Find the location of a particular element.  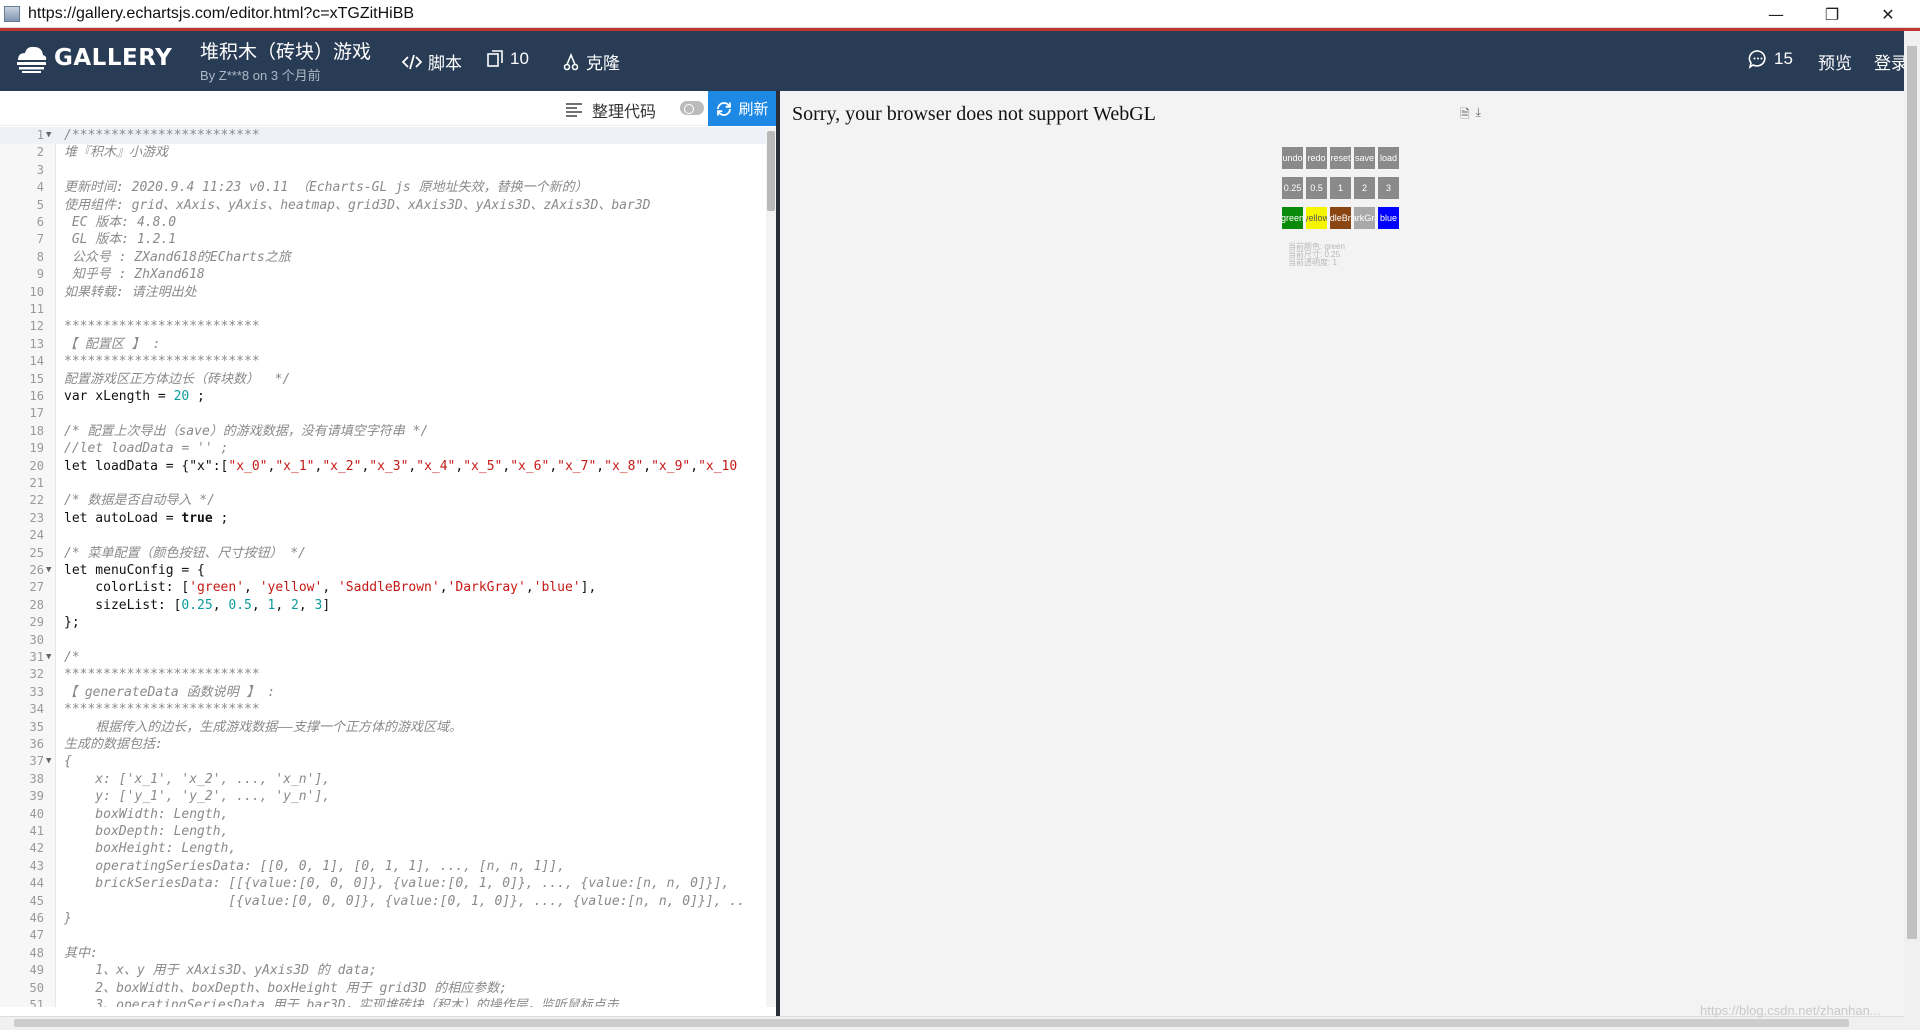

page-scroll-thumb is located at coordinates (1912, 492).